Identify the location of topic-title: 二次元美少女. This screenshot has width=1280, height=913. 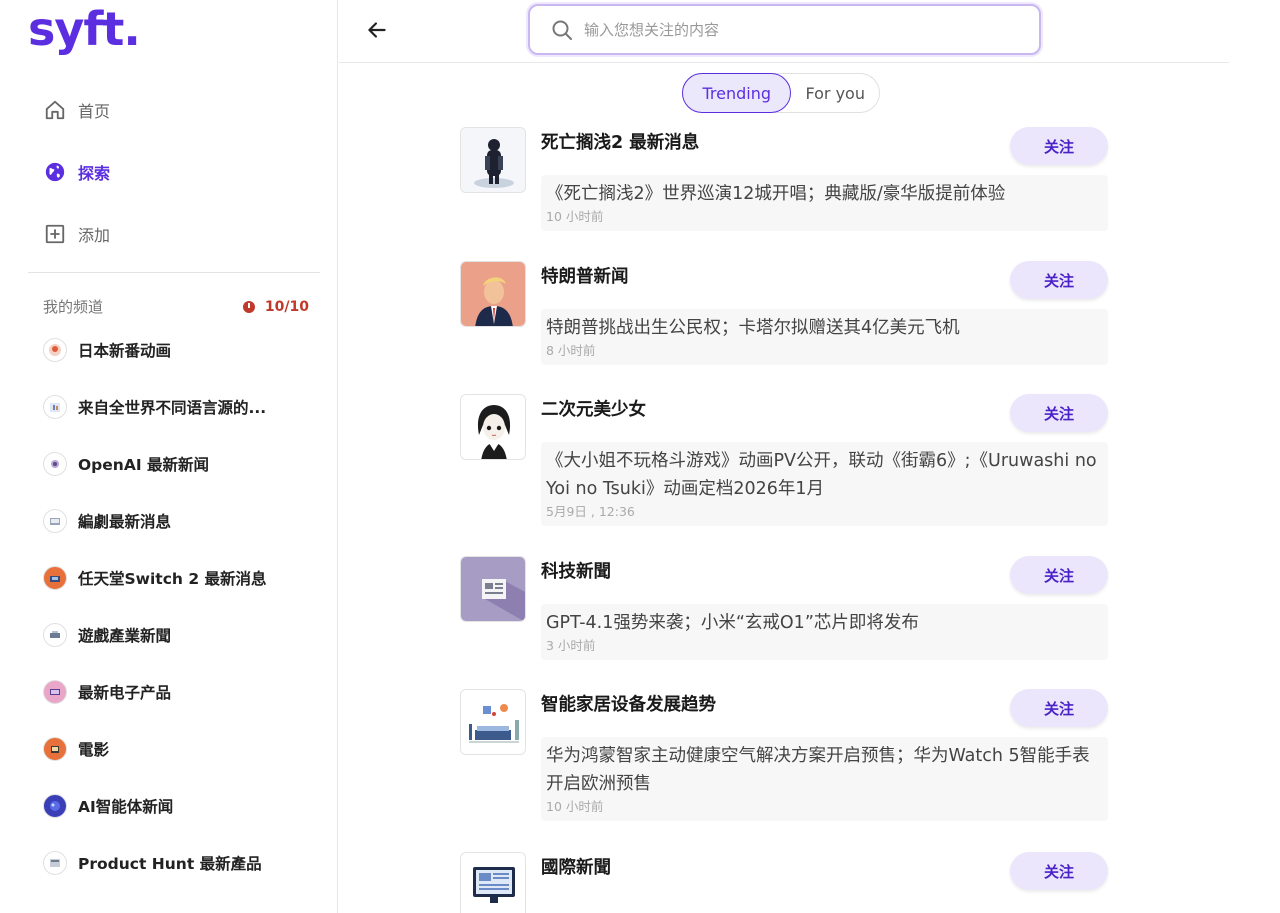
(593, 408).